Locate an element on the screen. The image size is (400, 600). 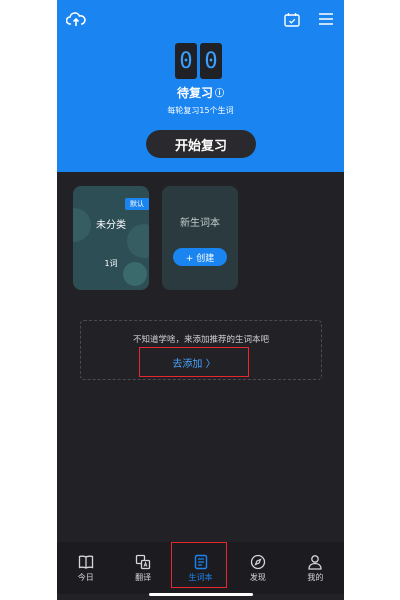
wordbook-card-uncategorized: 默认 未分类 1词 is located at coordinates (111, 238).